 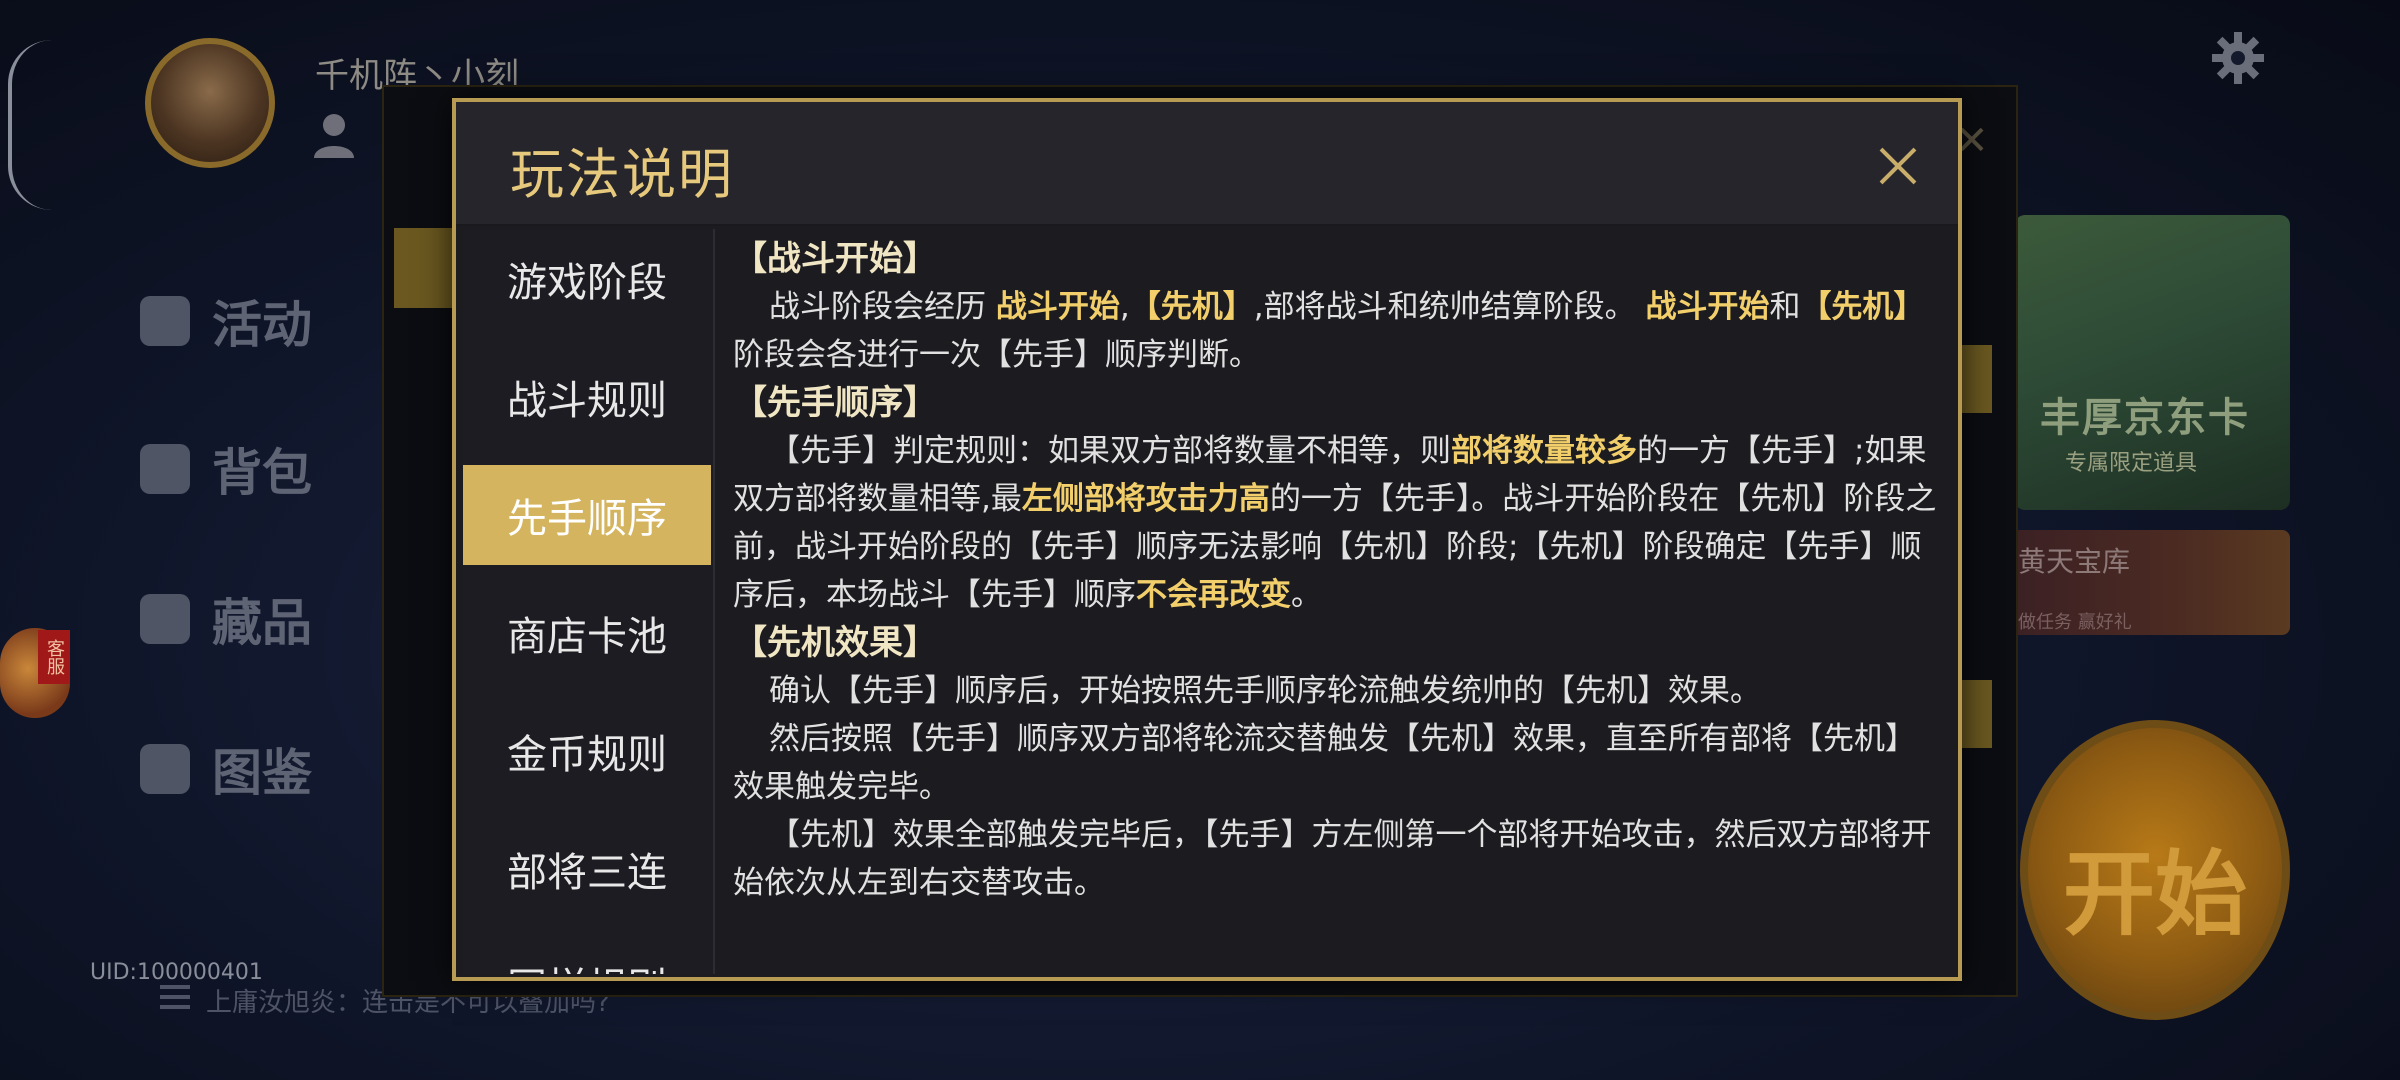 I want to click on tab-triple-general: 部将三连, so click(x=587, y=869).